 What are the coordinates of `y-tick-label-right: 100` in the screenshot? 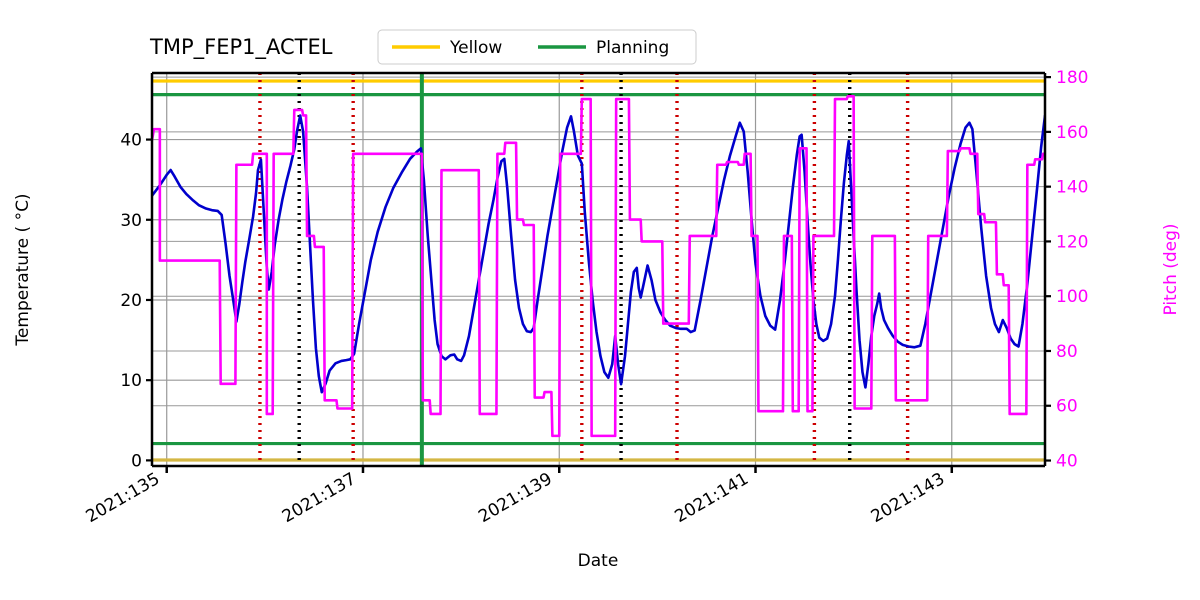 It's located at (1072, 297).